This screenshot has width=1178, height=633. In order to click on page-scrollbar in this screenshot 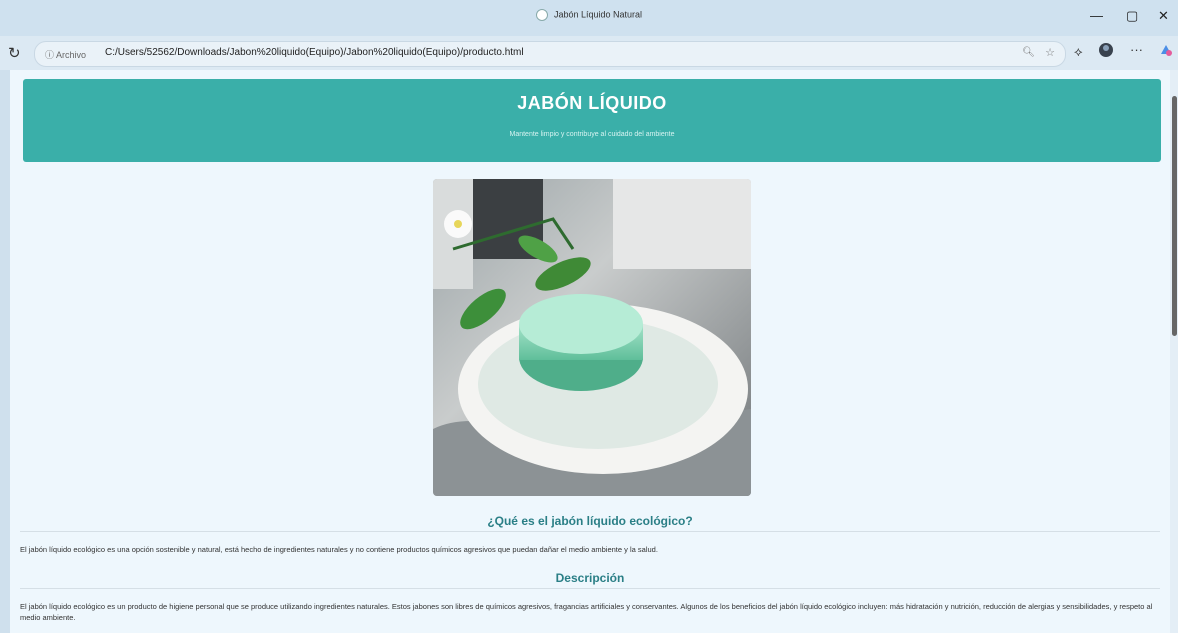, I will do `click(1174, 351)`.